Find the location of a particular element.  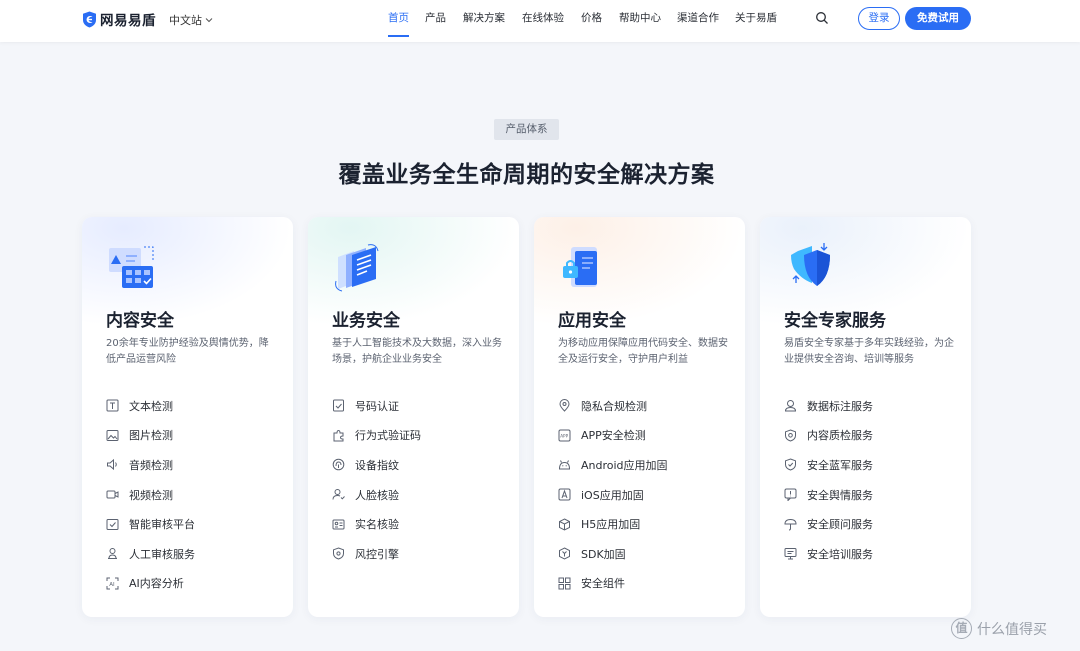

brand-logo: 网易易盾 is located at coordinates (119, 19).